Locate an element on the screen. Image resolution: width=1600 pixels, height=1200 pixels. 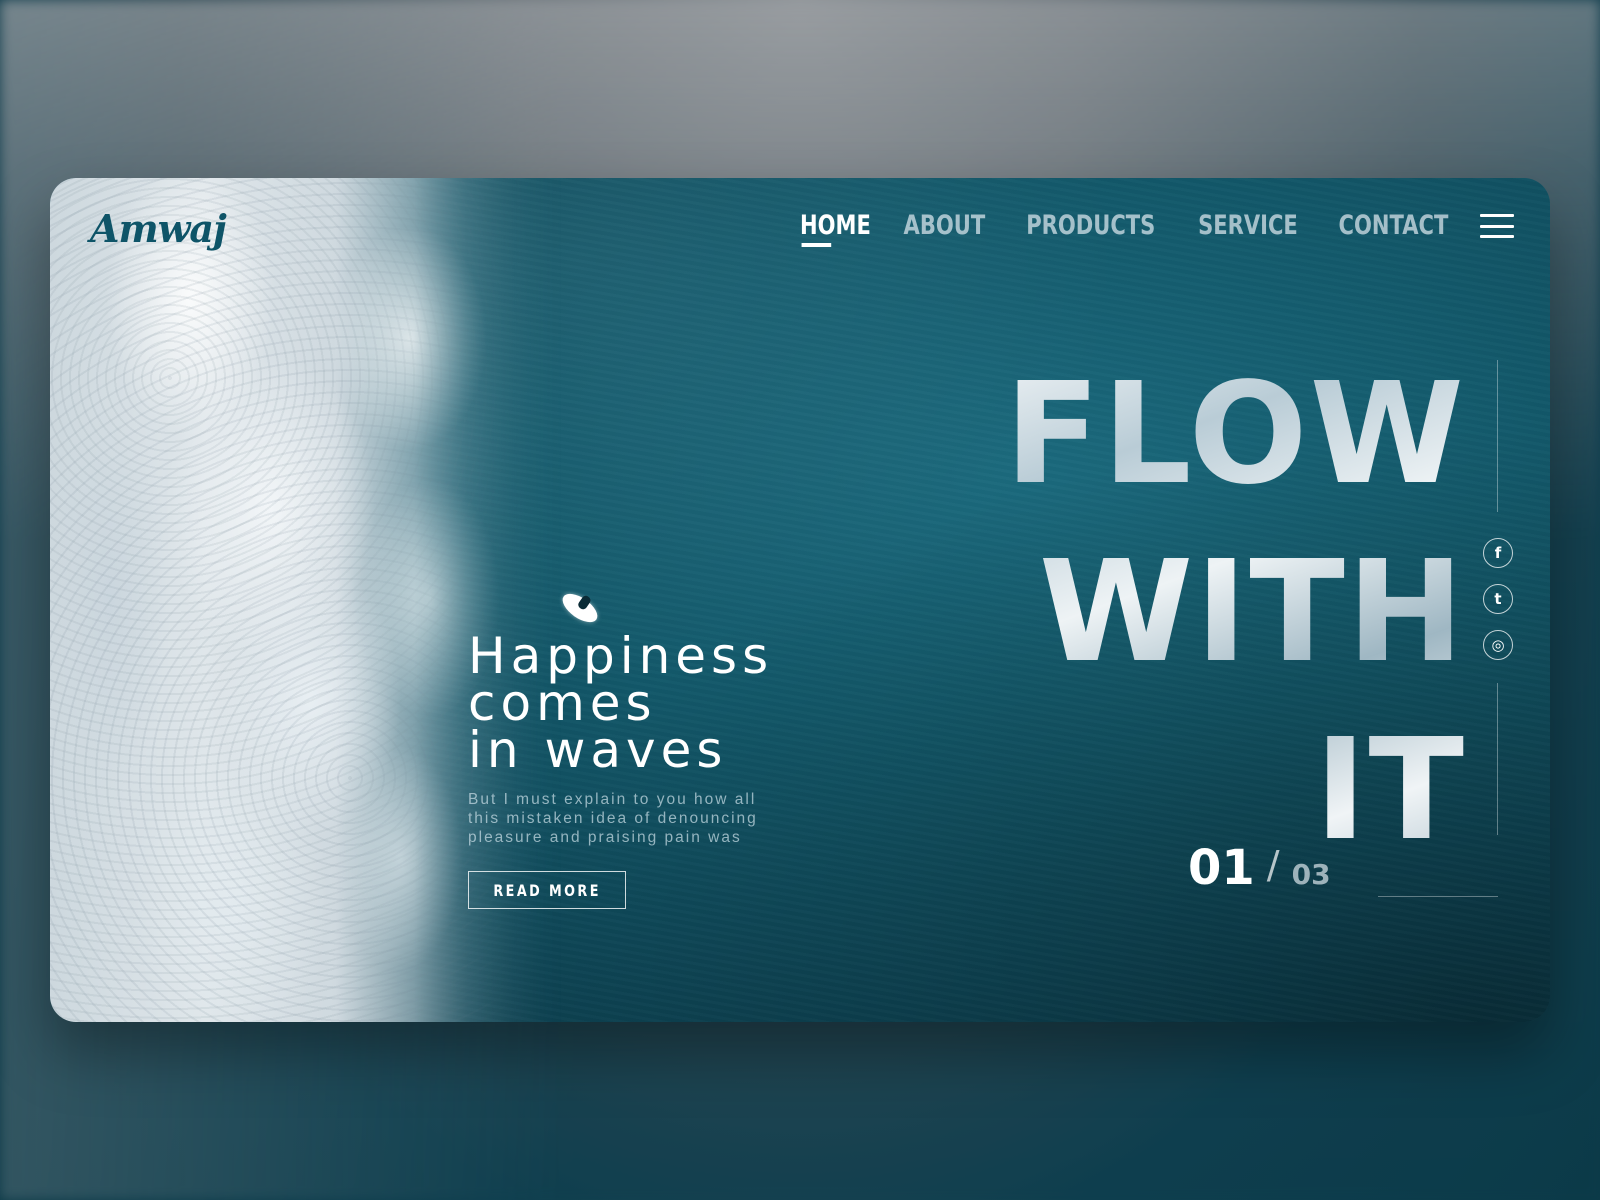
read-more-button: READ MORE is located at coordinates (547, 890).